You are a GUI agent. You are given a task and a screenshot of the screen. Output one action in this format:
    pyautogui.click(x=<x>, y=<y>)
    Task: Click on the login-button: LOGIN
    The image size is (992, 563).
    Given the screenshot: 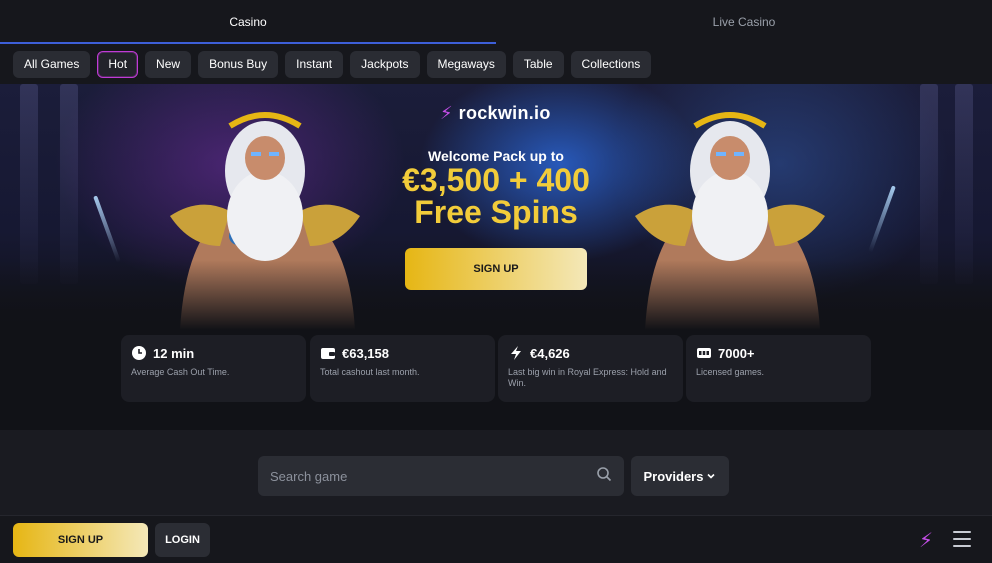 What is the action you would take?
    pyautogui.click(x=182, y=540)
    